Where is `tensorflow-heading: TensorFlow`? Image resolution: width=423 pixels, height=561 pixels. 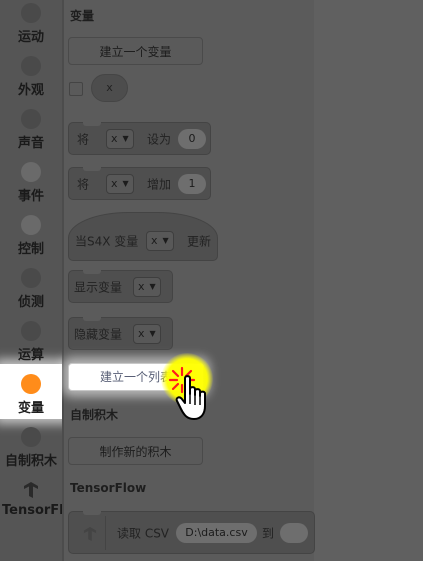 tensorflow-heading: TensorFlow is located at coordinates (108, 488).